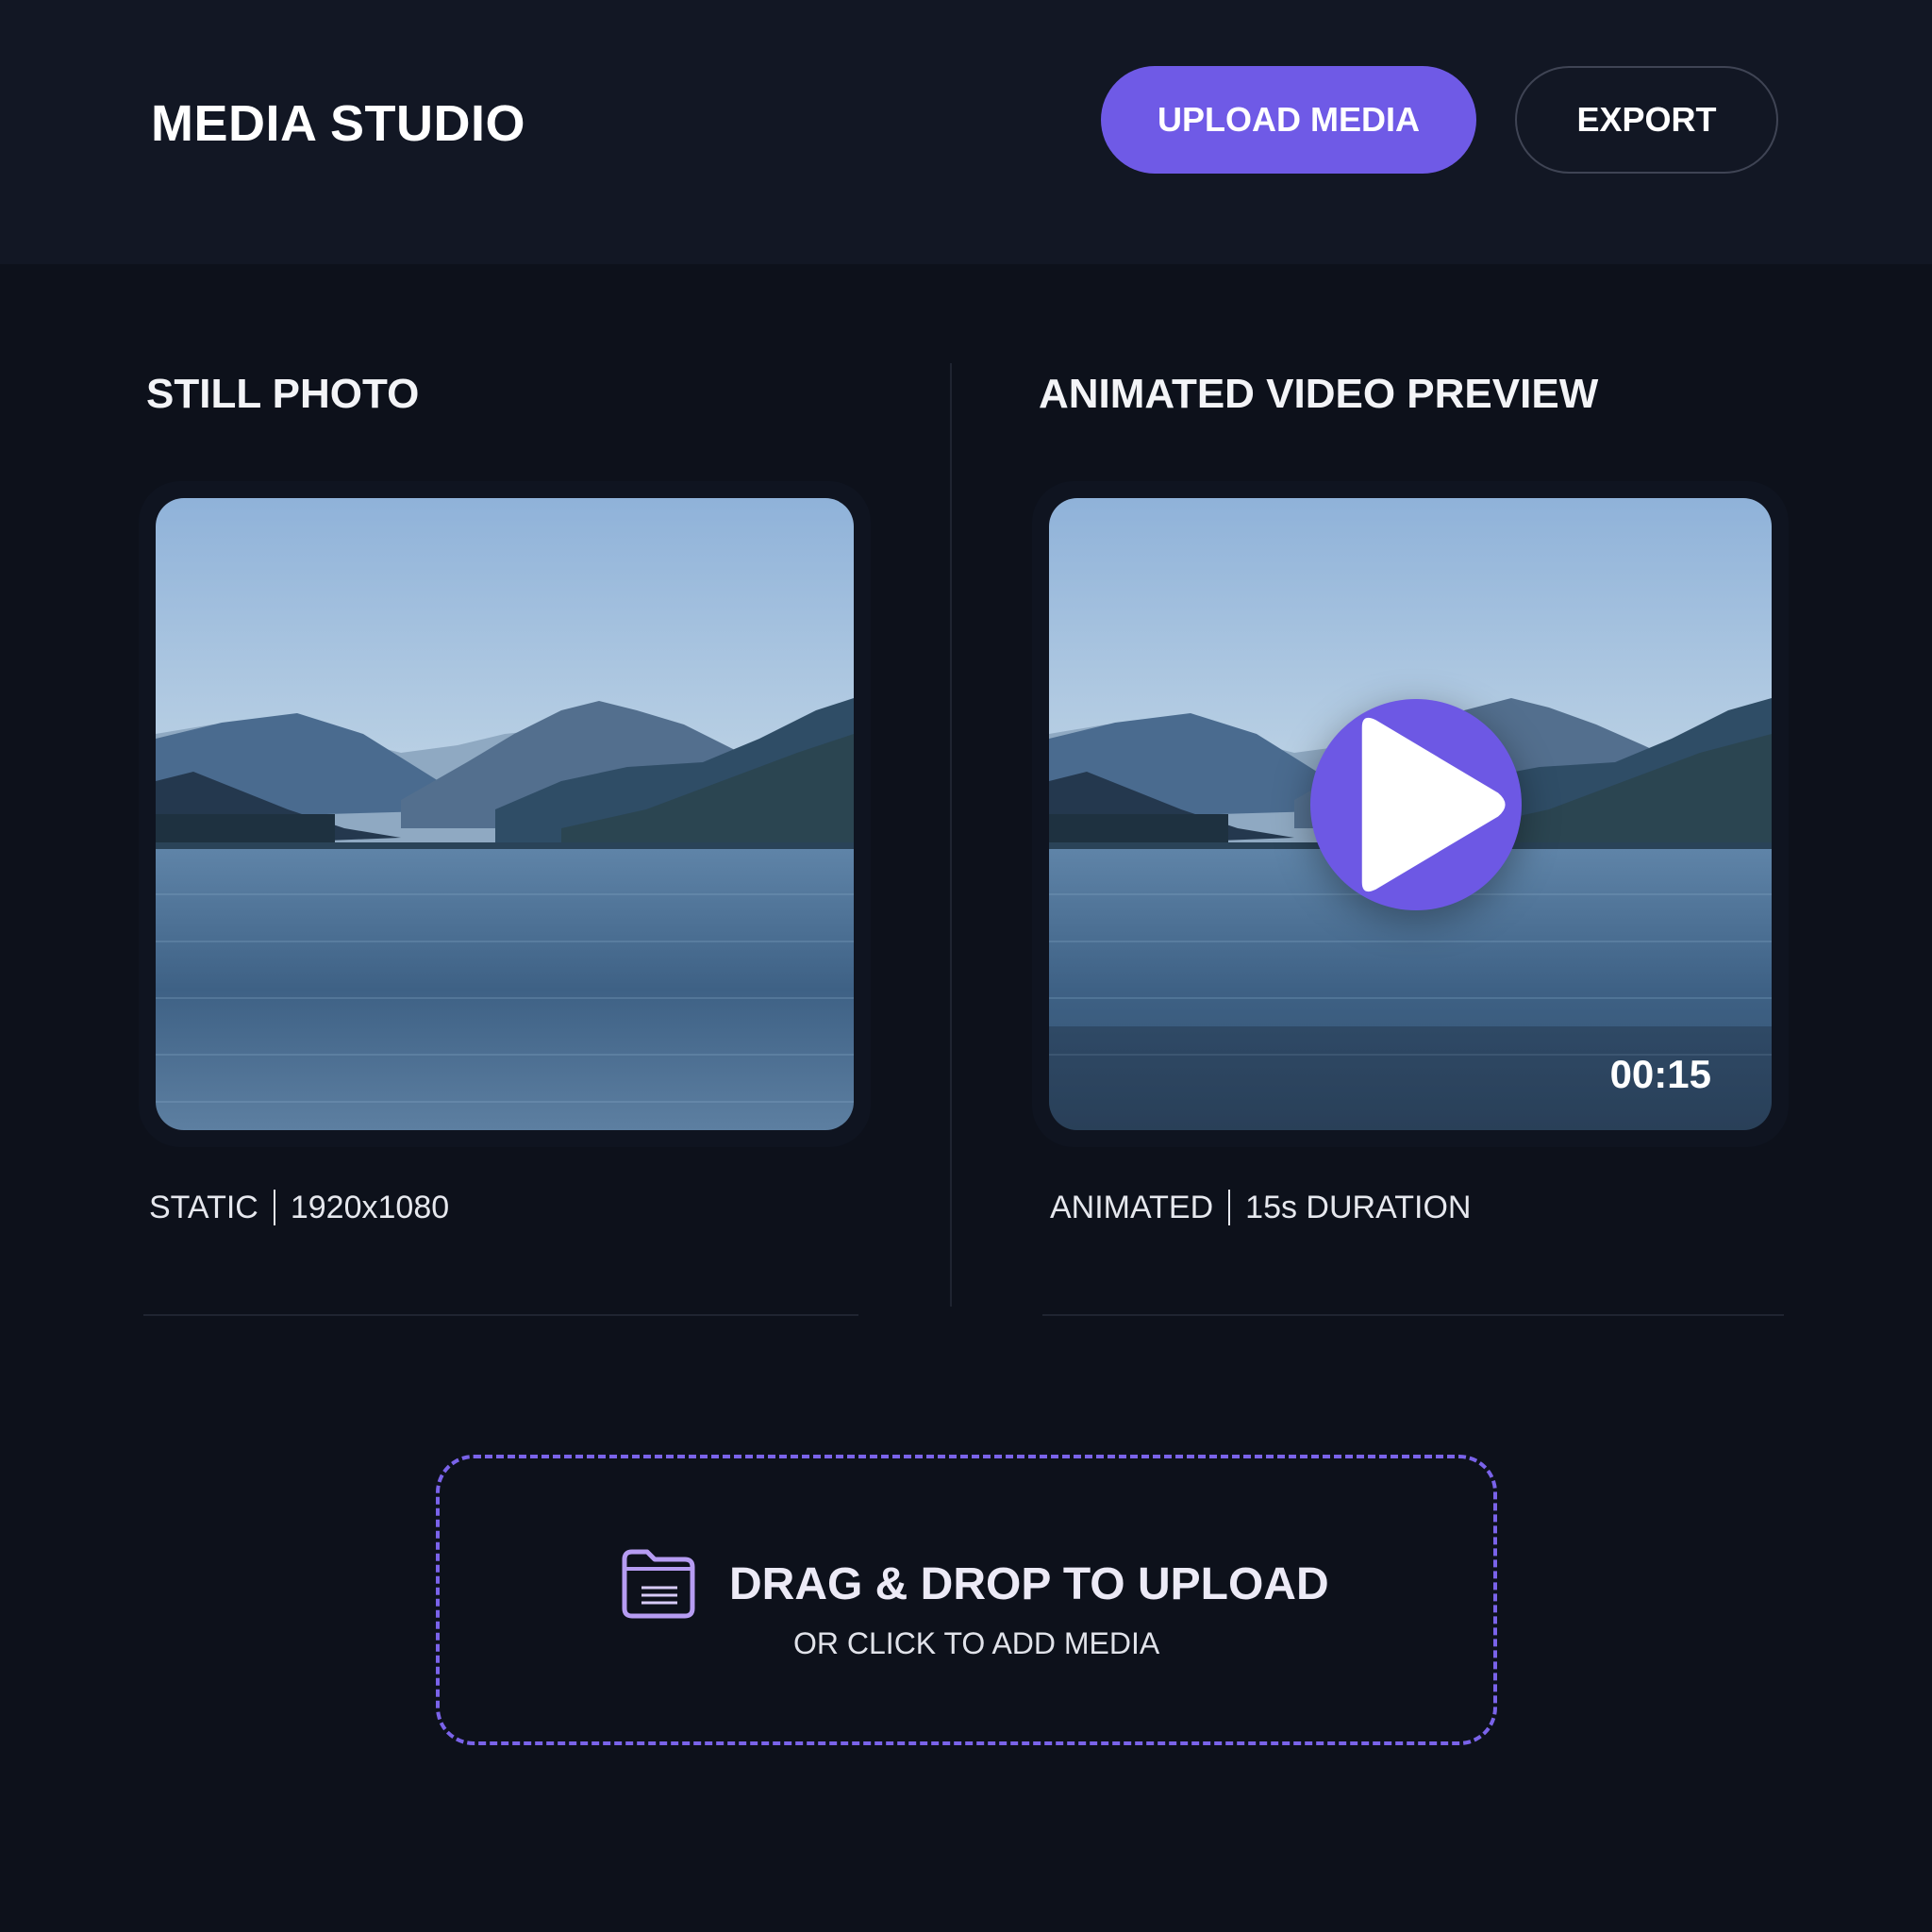  What do you see at coordinates (1358, 1207) in the screenshot?
I see `video-duration-label: 15s DURATION` at bounding box center [1358, 1207].